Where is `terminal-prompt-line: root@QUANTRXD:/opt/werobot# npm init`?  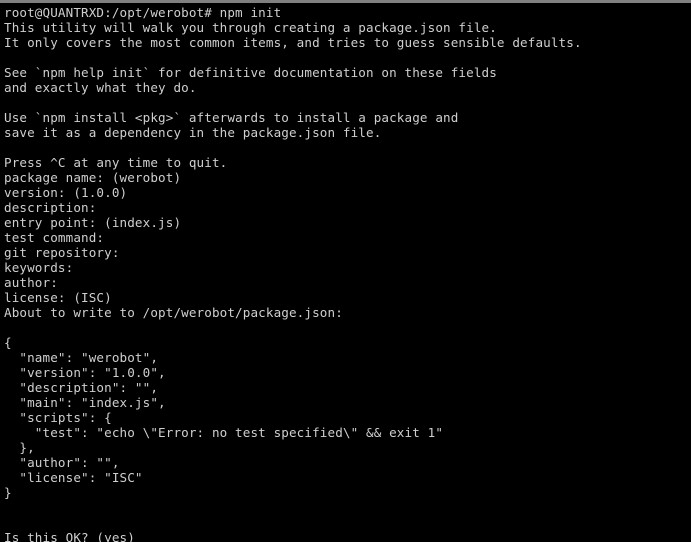
terminal-prompt-line: root@QUANTRXD:/opt/werobot# npm init is located at coordinates (143, 12).